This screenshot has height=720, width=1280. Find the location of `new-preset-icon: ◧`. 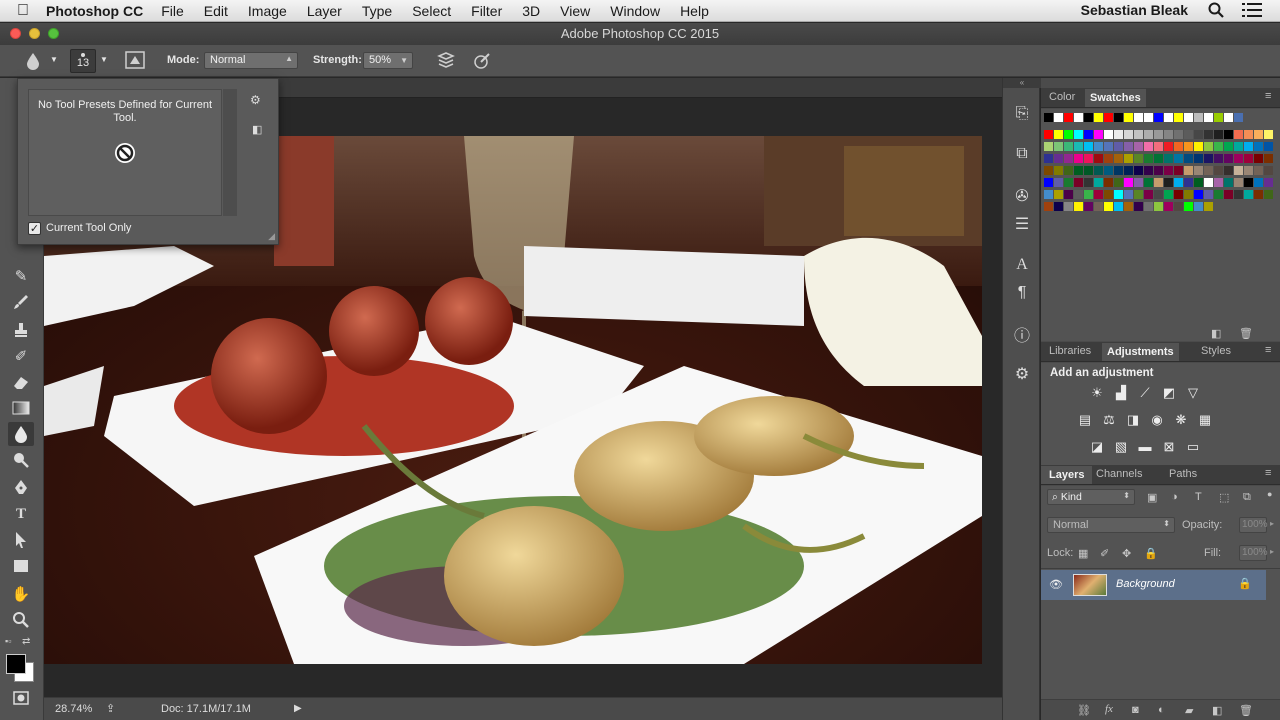

new-preset-icon: ◧ is located at coordinates (257, 129).